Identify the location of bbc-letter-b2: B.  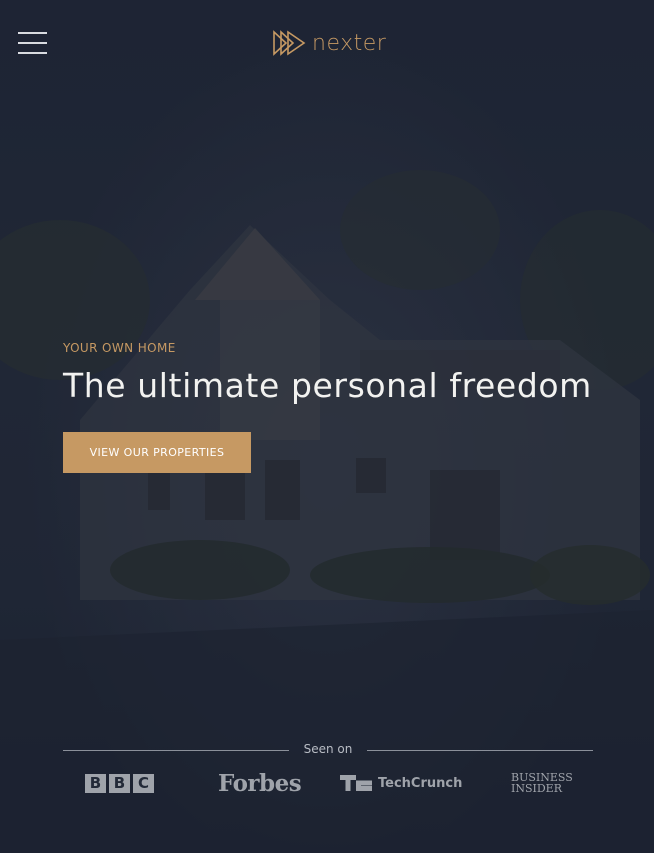
(119, 783).